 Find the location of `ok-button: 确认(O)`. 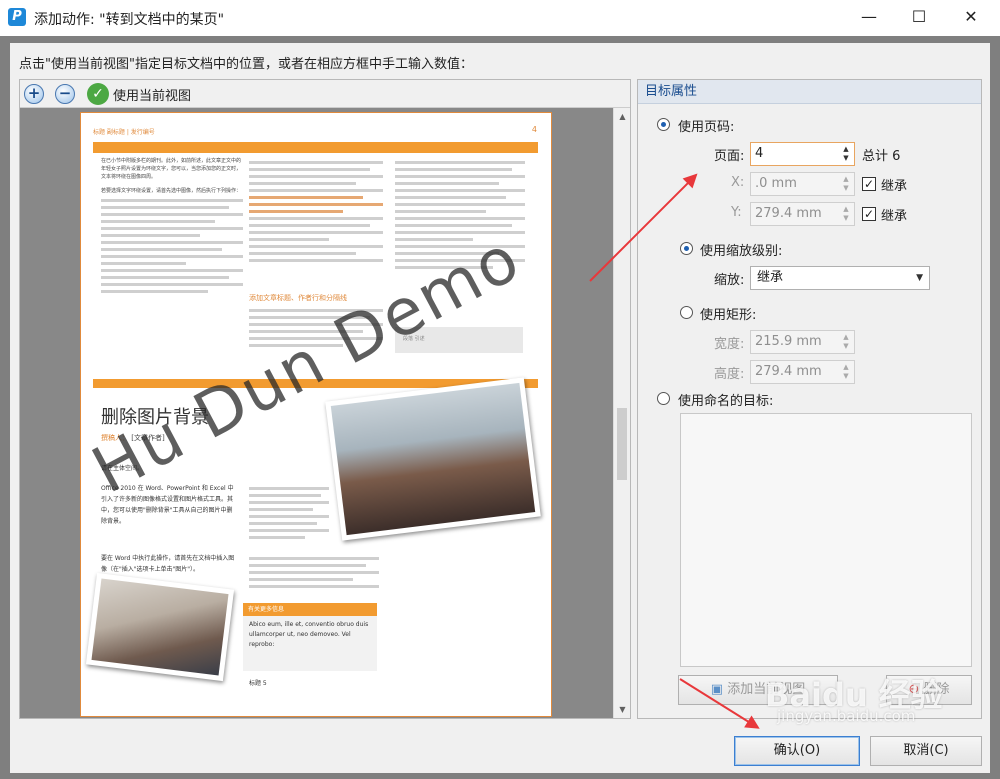

ok-button: 确认(O) is located at coordinates (797, 751).